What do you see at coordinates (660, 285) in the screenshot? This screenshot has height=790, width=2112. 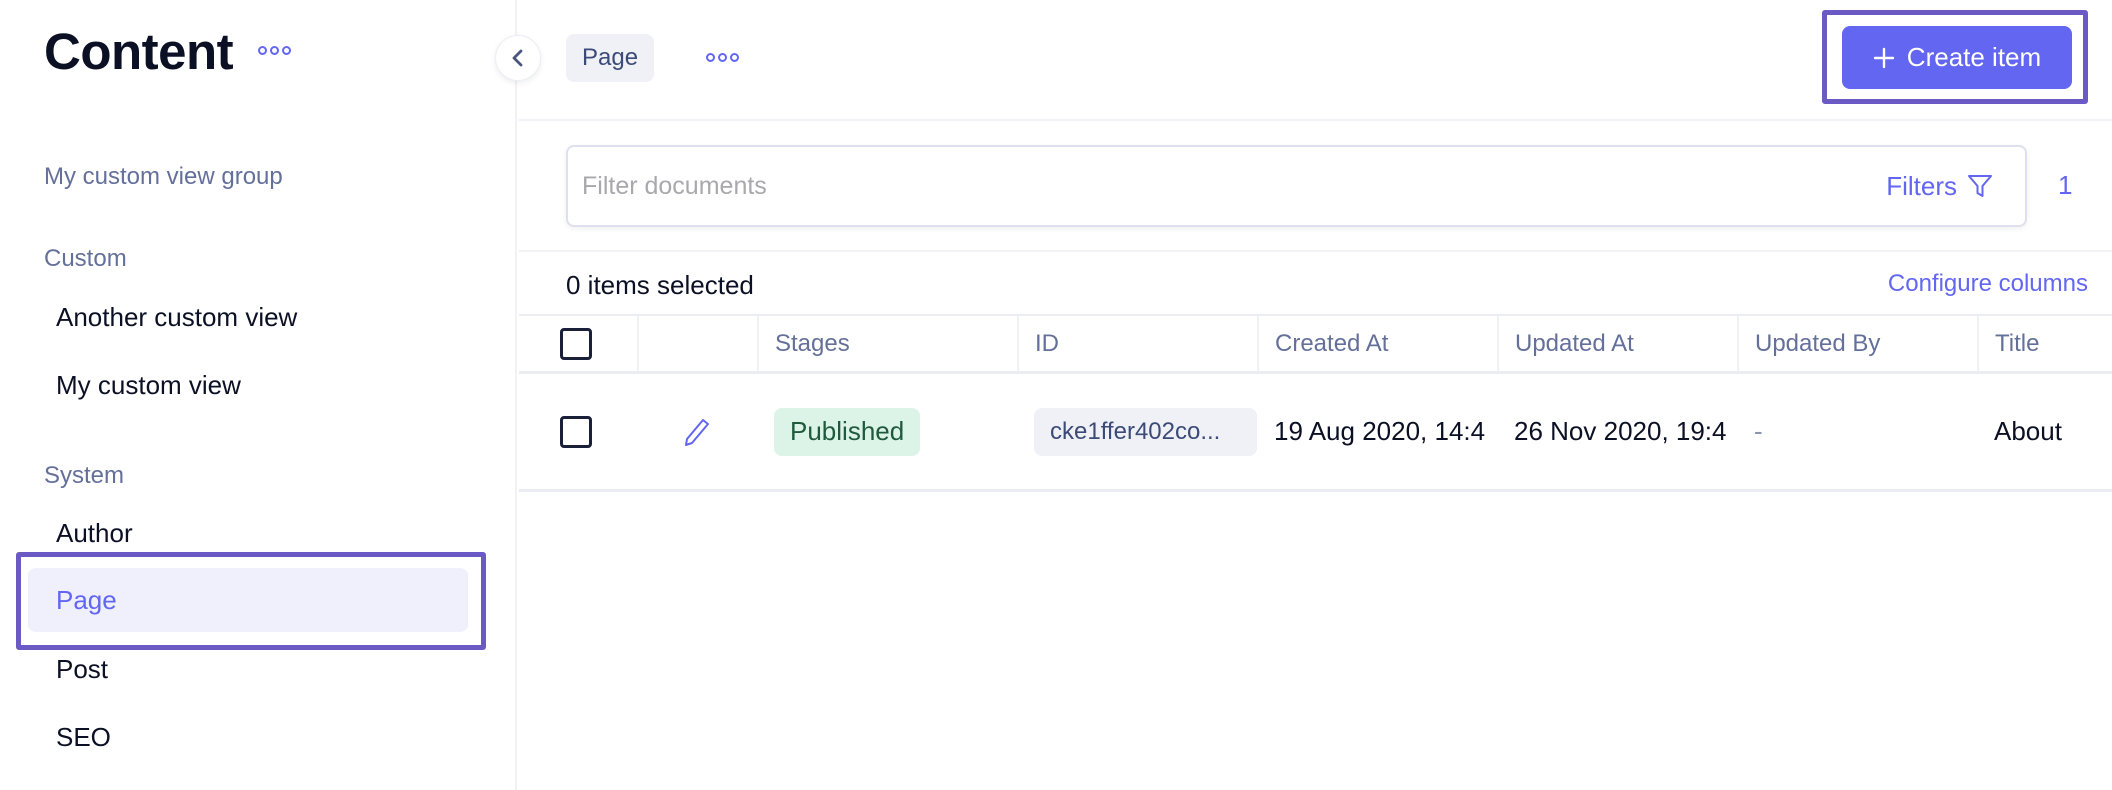 I see `selected-count: 0 items selected` at bounding box center [660, 285].